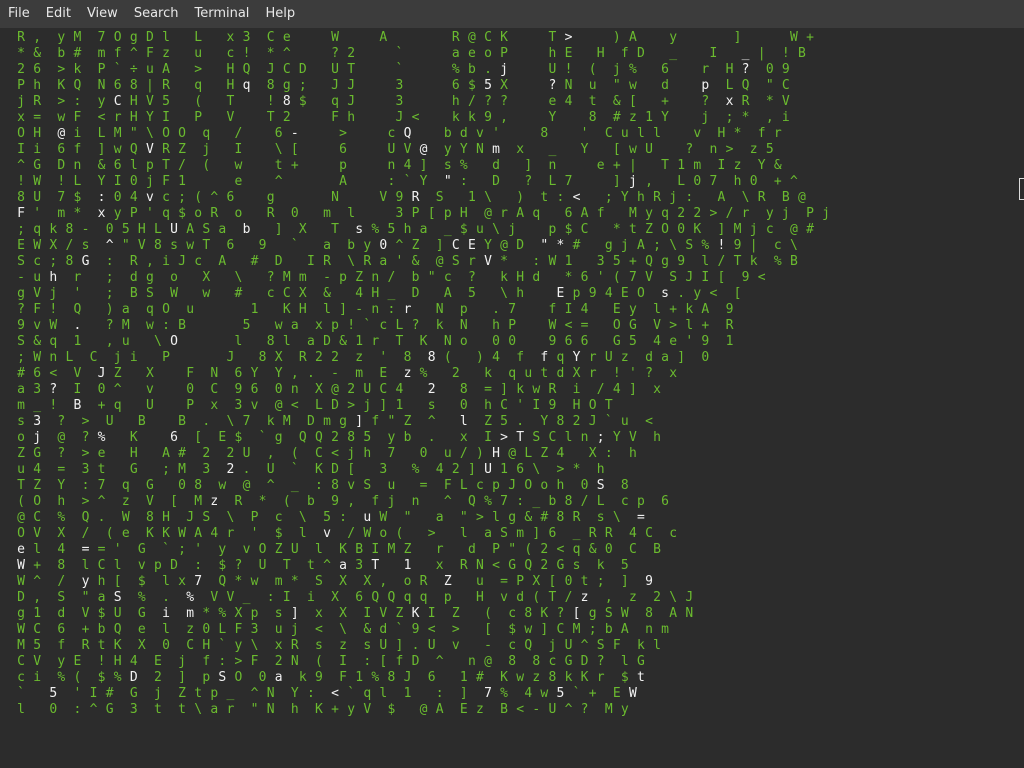  Describe the element at coordinates (616, 101) in the screenshot. I see `rain-char: &` at that location.